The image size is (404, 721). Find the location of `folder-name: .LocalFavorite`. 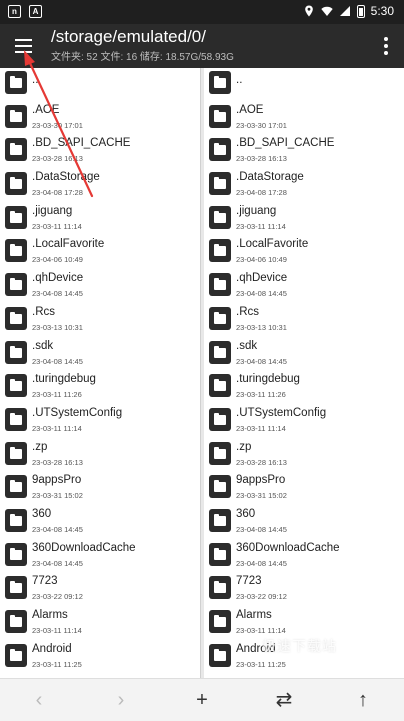

folder-name: .LocalFavorite is located at coordinates (272, 244).